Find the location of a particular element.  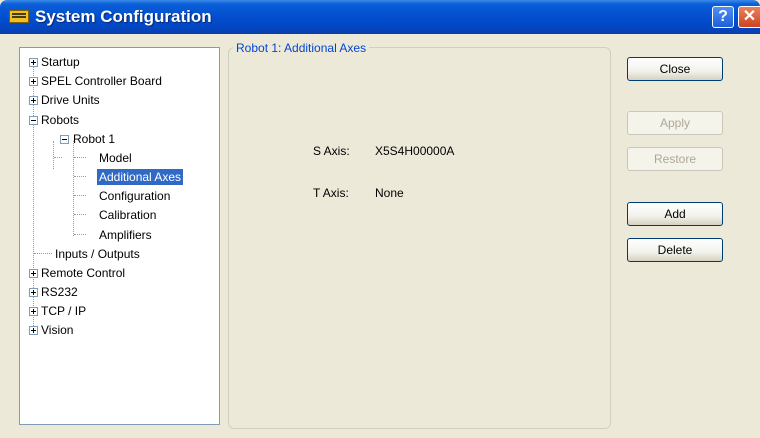

tree-item-model: Model is located at coordinates (115, 158).